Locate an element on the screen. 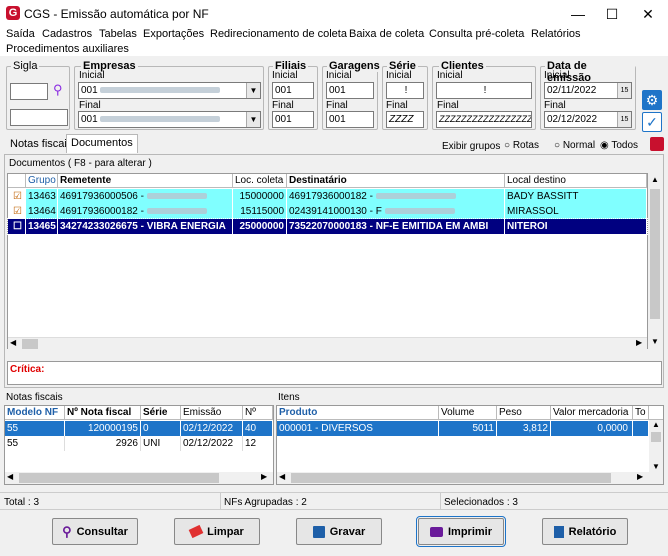 This screenshot has width=668, height=556. filial-final-input: 001 is located at coordinates (293, 119).